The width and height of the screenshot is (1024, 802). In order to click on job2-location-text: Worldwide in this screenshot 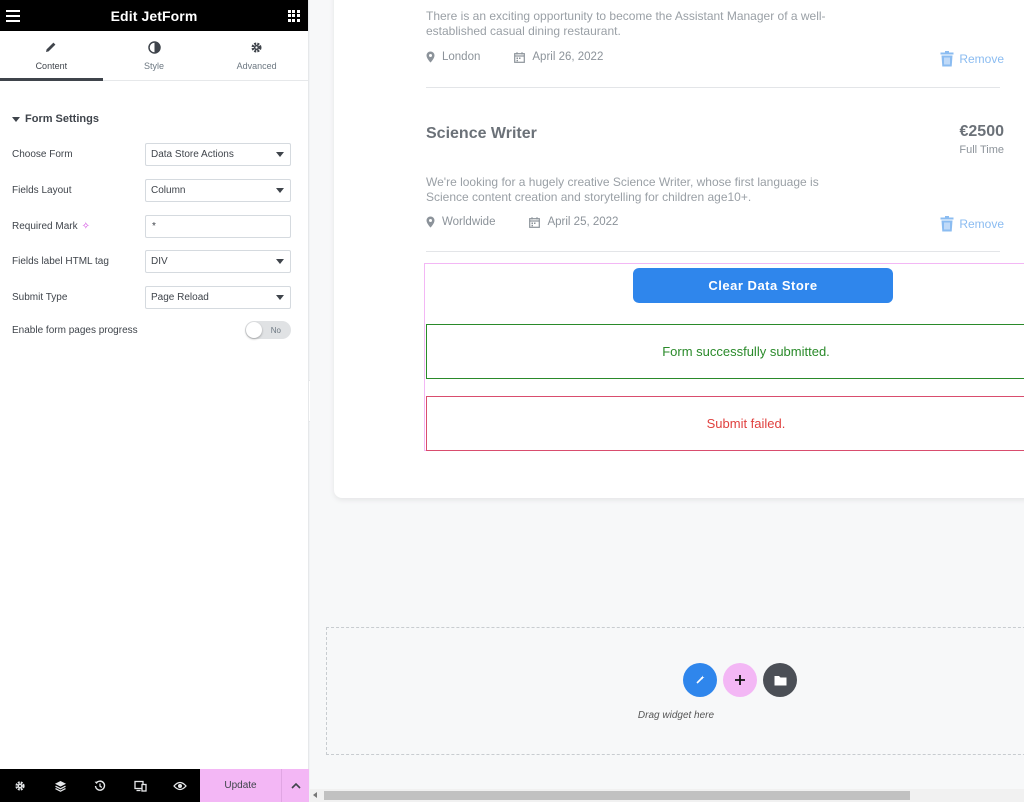, I will do `click(469, 222)`.